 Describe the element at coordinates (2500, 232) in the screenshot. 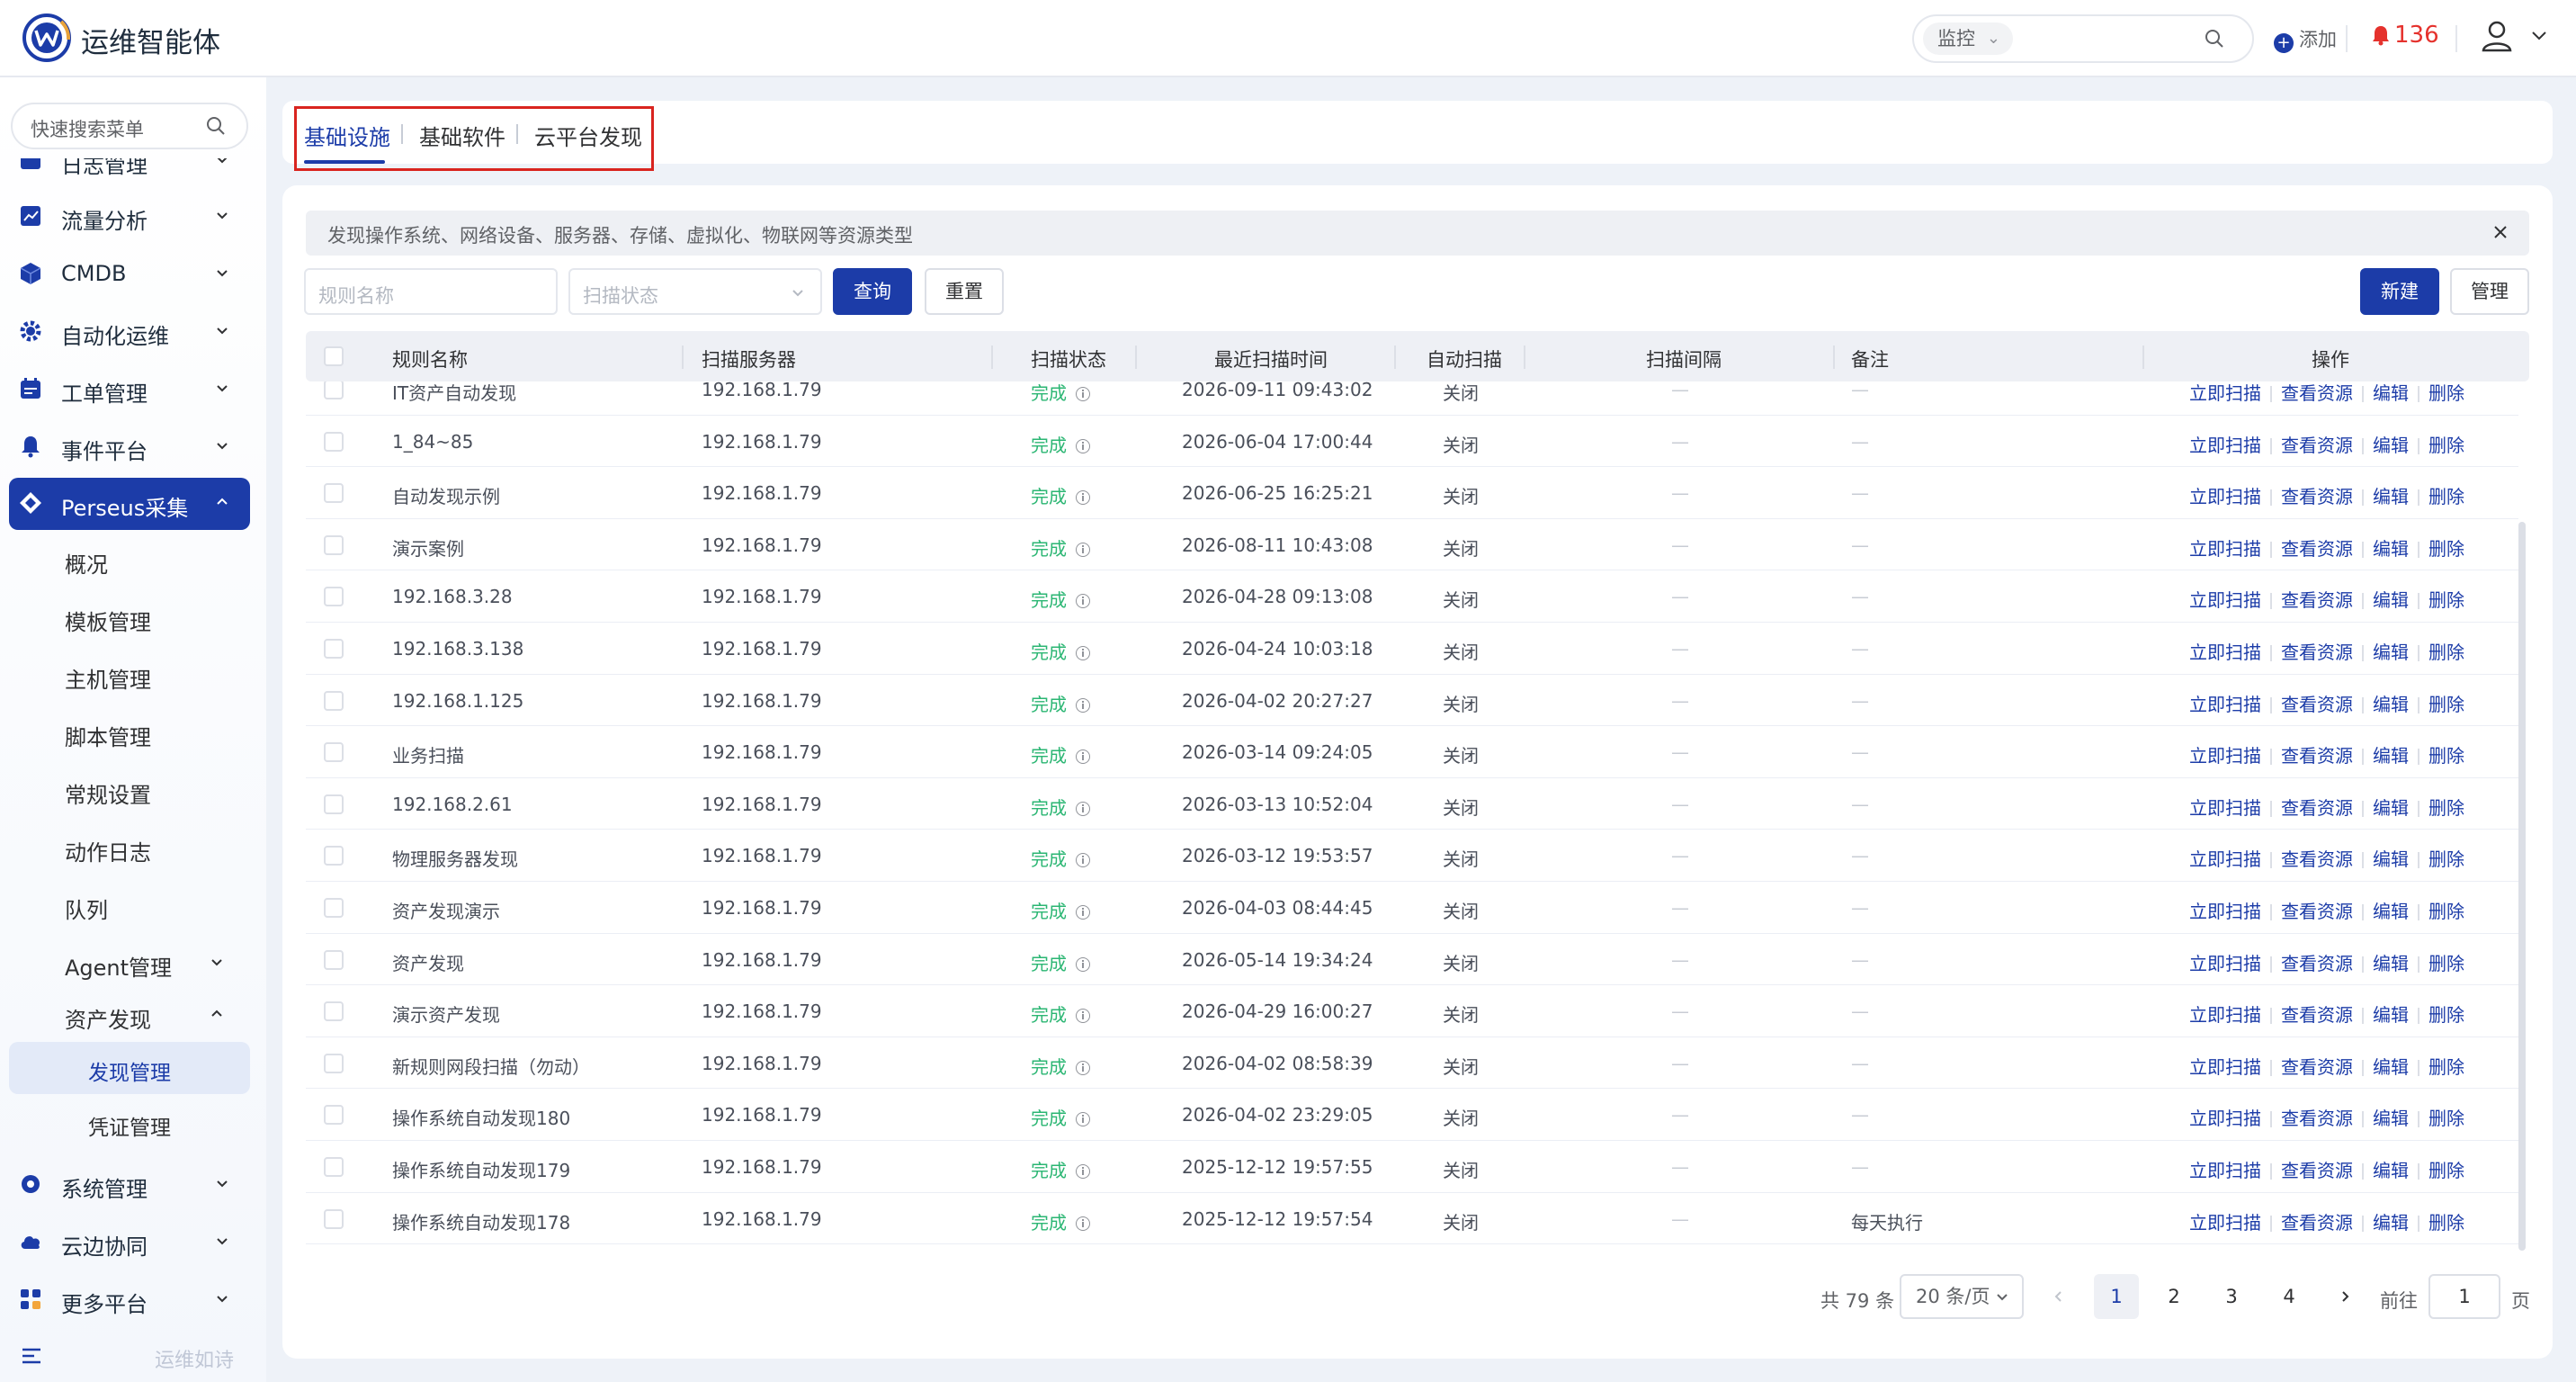

I see `close-icon` at that location.